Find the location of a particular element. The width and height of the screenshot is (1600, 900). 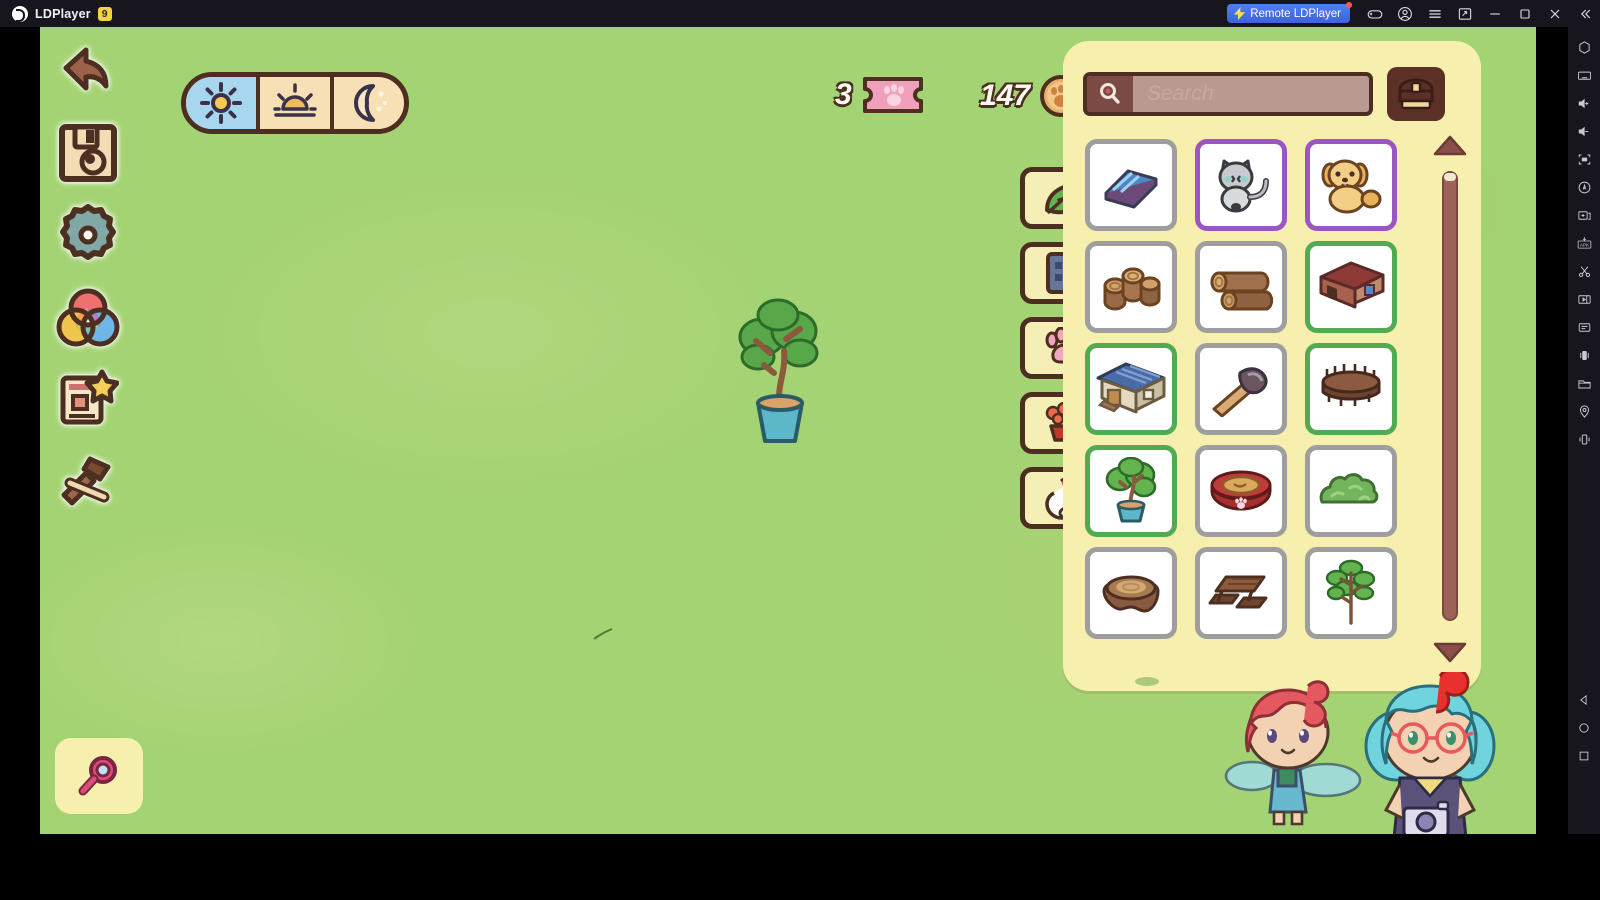

window-titlebar: LDPlayer 9 Remote LDPlayer is located at coordinates (800, 13).